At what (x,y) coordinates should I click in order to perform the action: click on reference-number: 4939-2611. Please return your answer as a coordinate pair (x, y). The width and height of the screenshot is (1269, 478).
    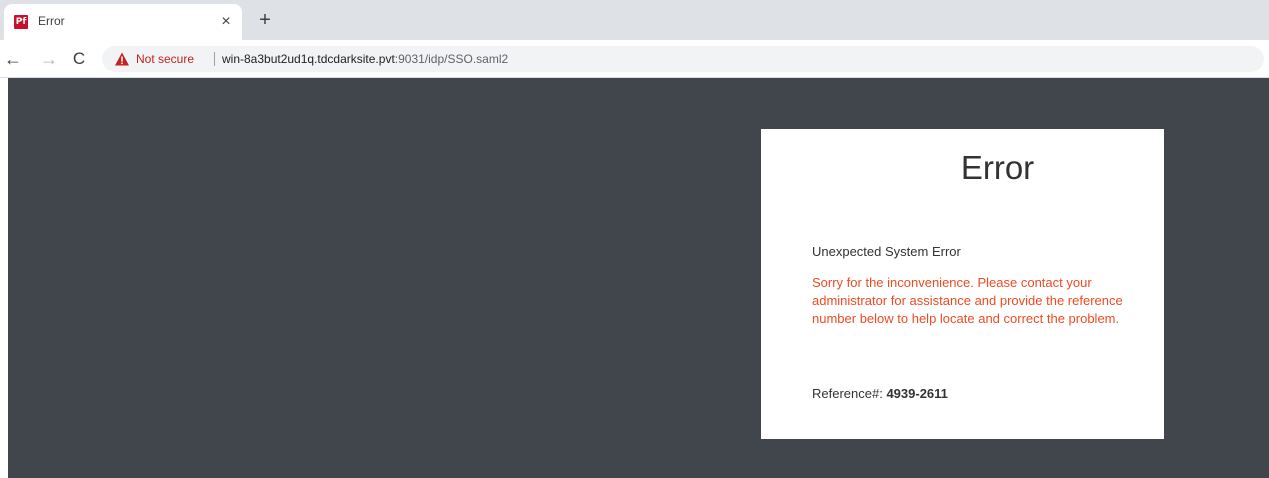
    Looking at the image, I should click on (917, 393).